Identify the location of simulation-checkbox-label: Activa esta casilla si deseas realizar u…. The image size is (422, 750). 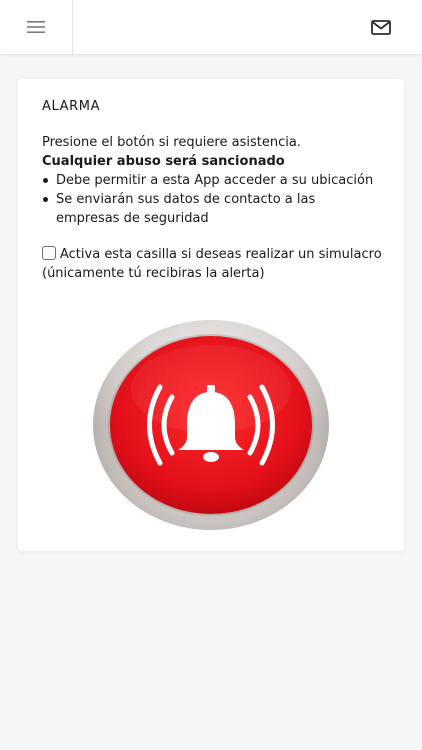
(212, 264).